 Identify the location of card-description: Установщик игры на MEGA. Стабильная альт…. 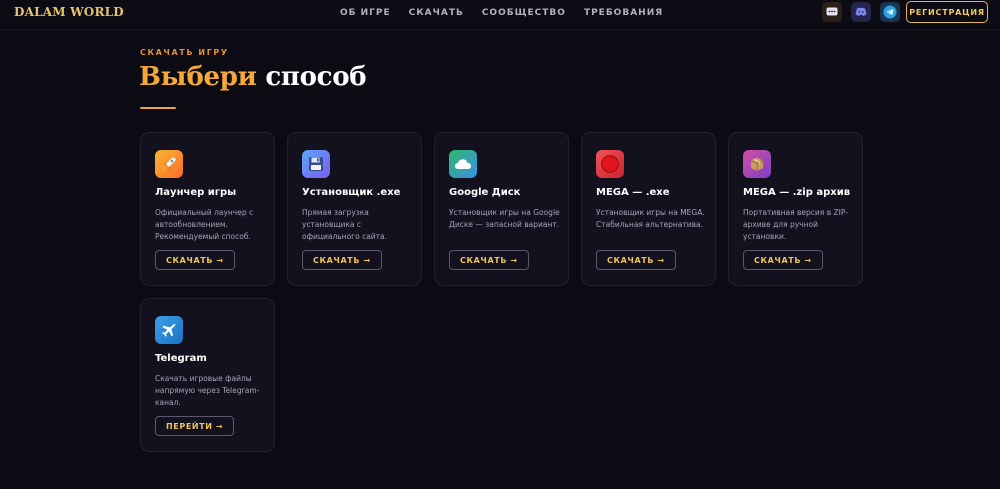
(650, 219).